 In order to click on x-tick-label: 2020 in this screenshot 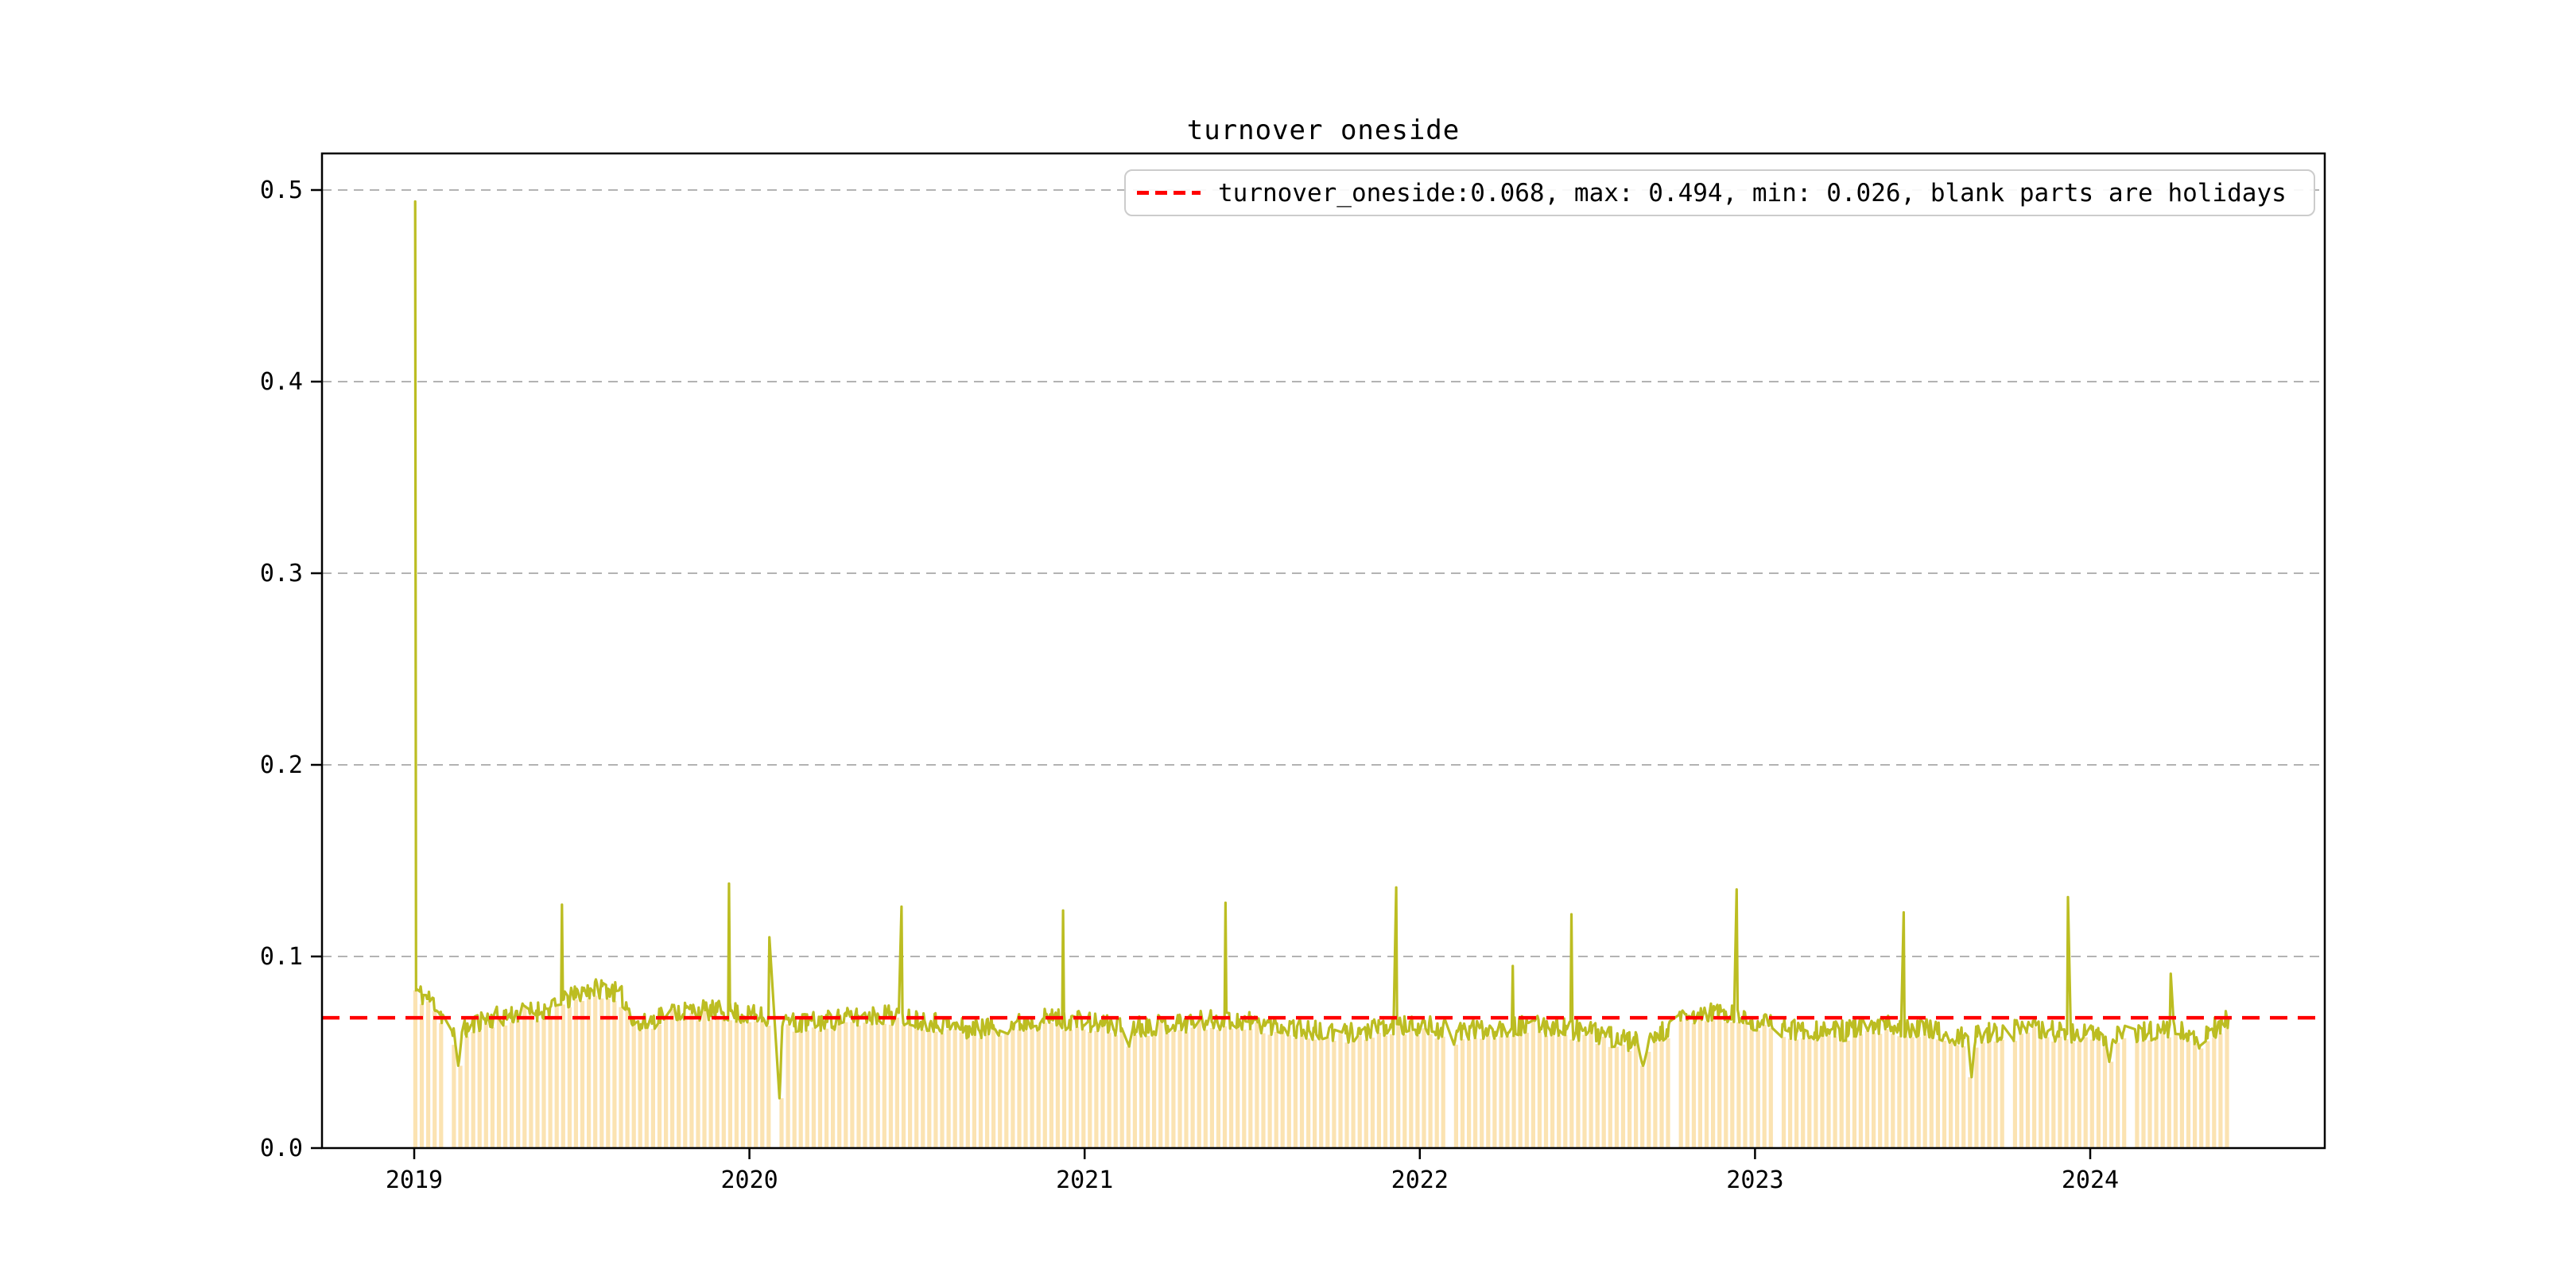, I will do `click(749, 1180)`.